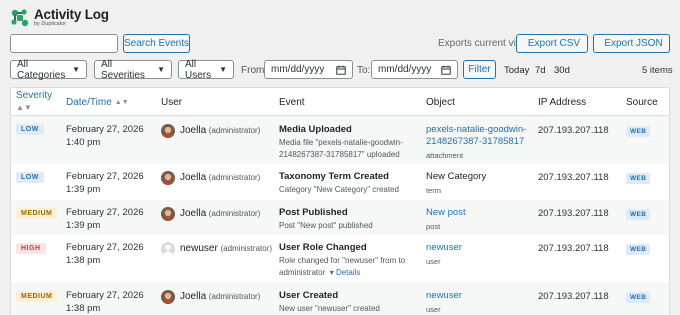 This screenshot has width=680, height=315. Describe the element at coordinates (334, 176) in the screenshot. I see `event-title: Taxonomy Term Created` at that location.